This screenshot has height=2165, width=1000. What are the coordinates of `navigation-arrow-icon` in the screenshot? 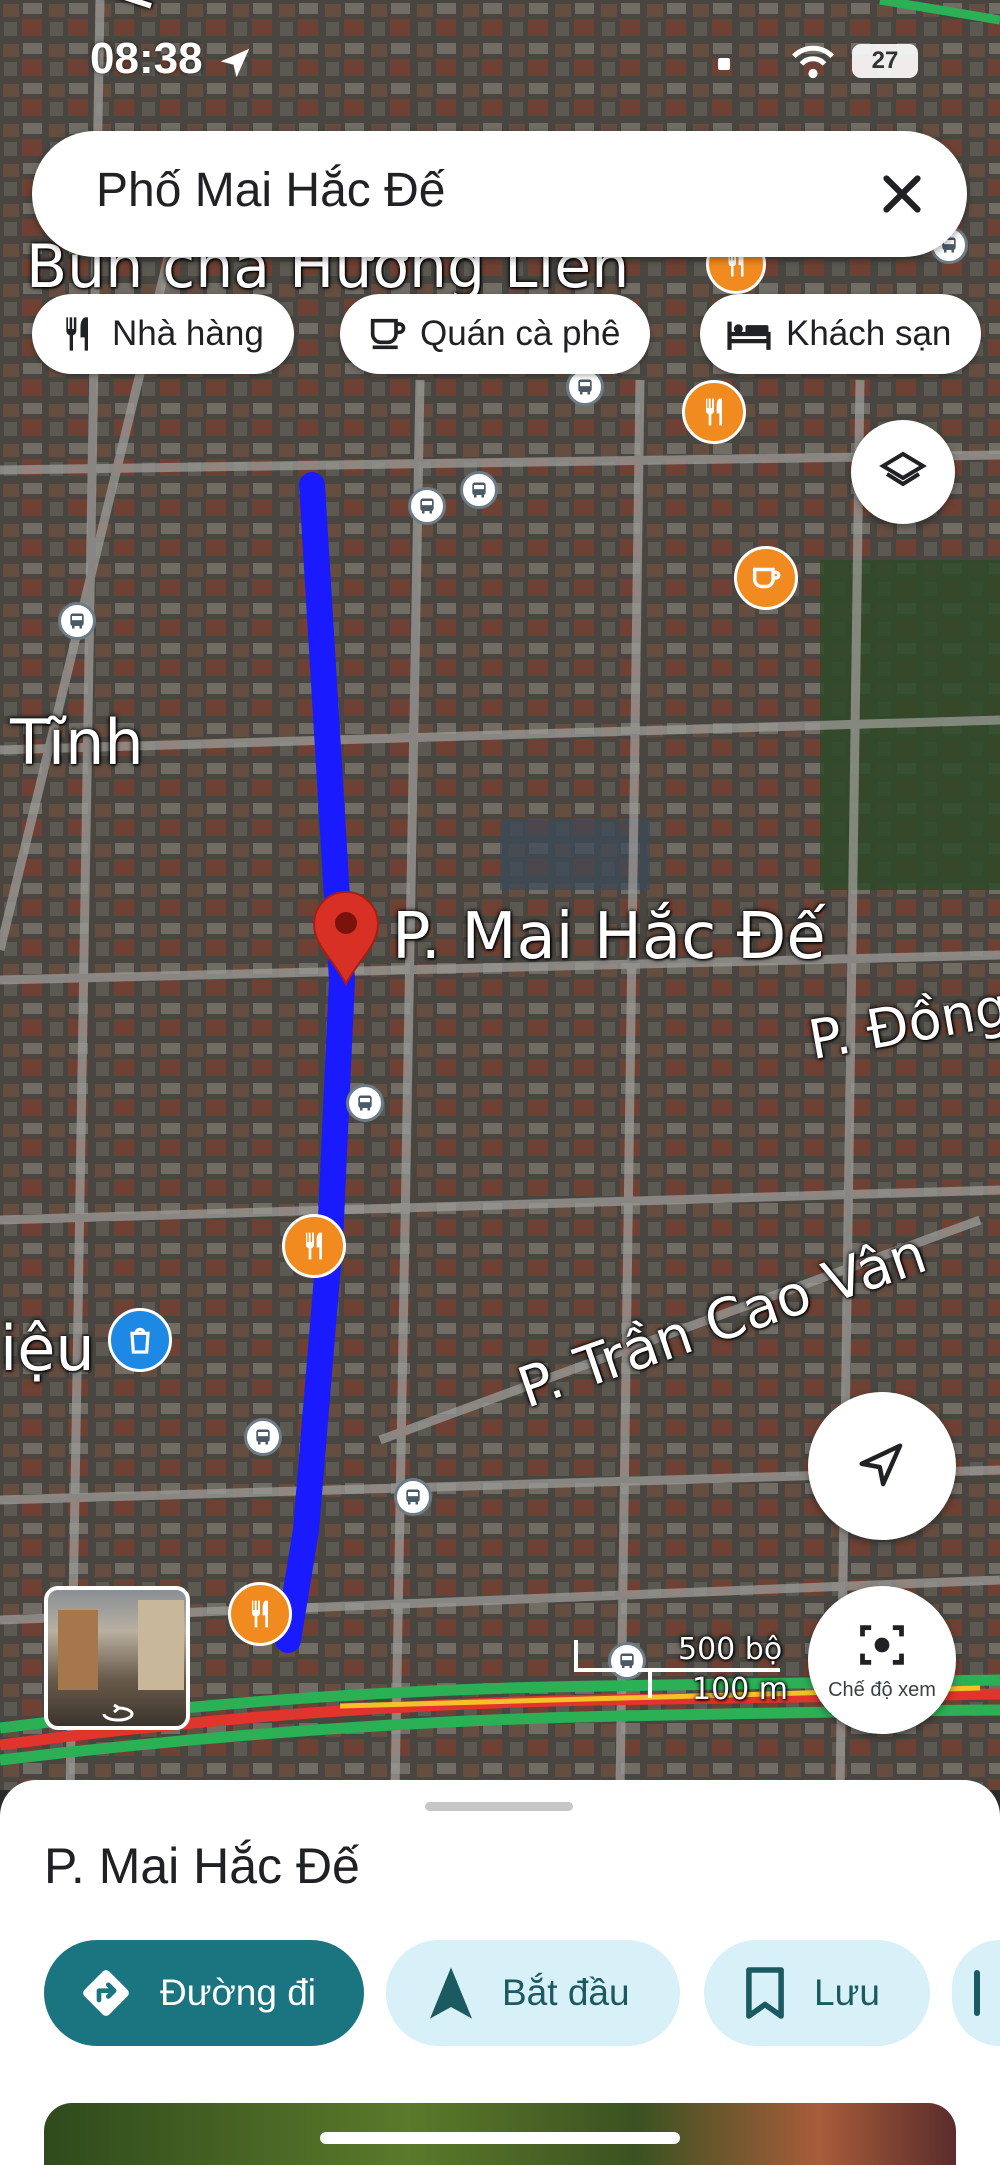 It's located at (881, 1465).